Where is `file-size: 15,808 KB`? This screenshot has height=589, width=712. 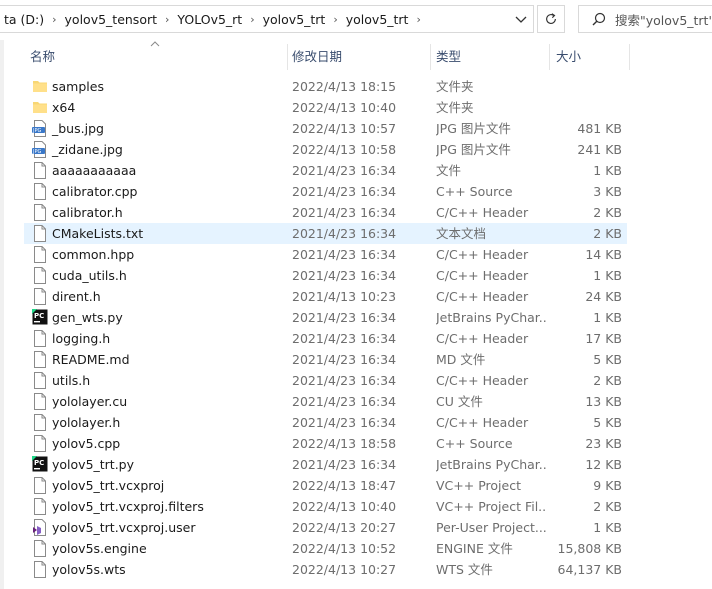
file-size: 15,808 KB is located at coordinates (589, 548).